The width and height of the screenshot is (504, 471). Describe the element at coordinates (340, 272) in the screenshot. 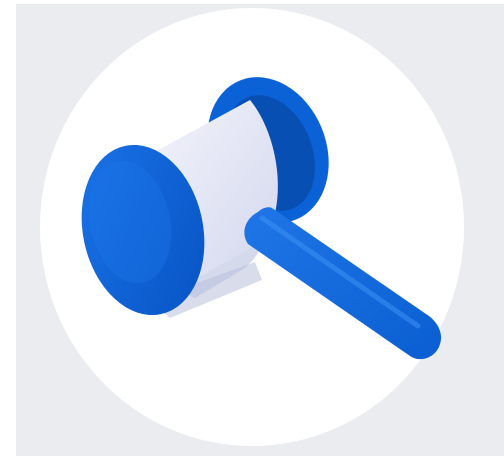

I see `gavel-handle-highlight` at that location.